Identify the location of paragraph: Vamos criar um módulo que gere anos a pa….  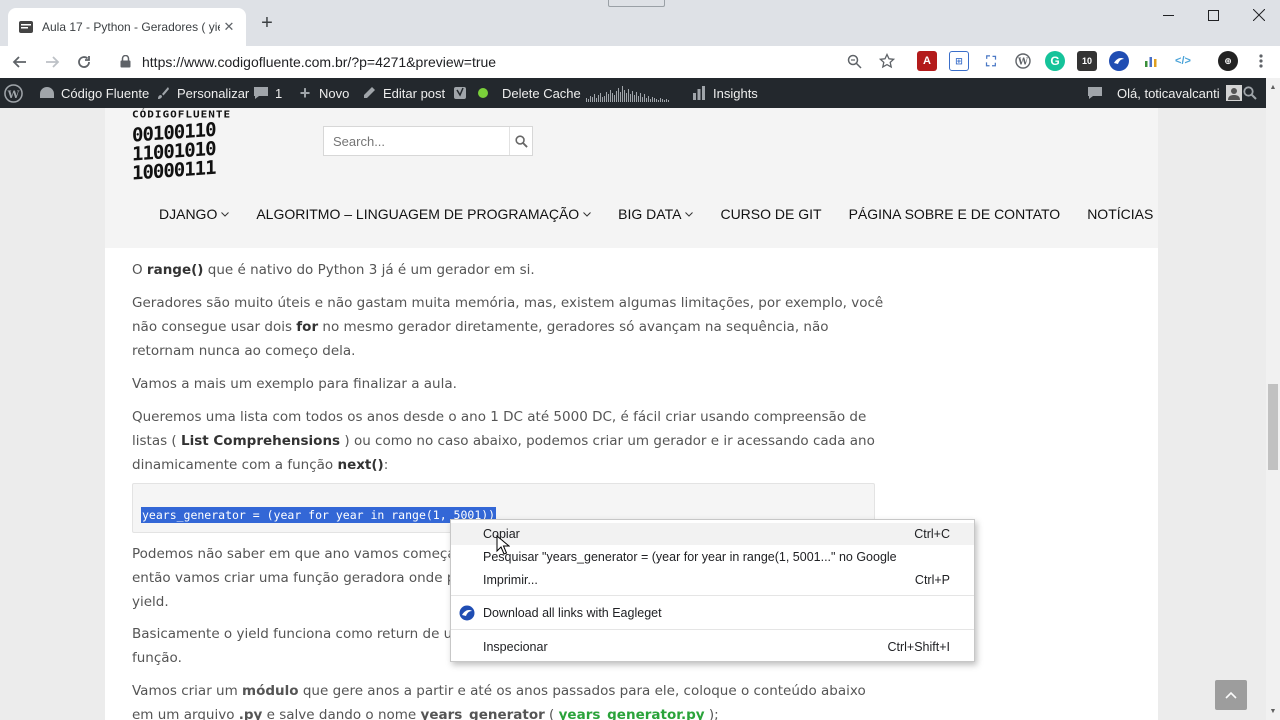
(499, 699).